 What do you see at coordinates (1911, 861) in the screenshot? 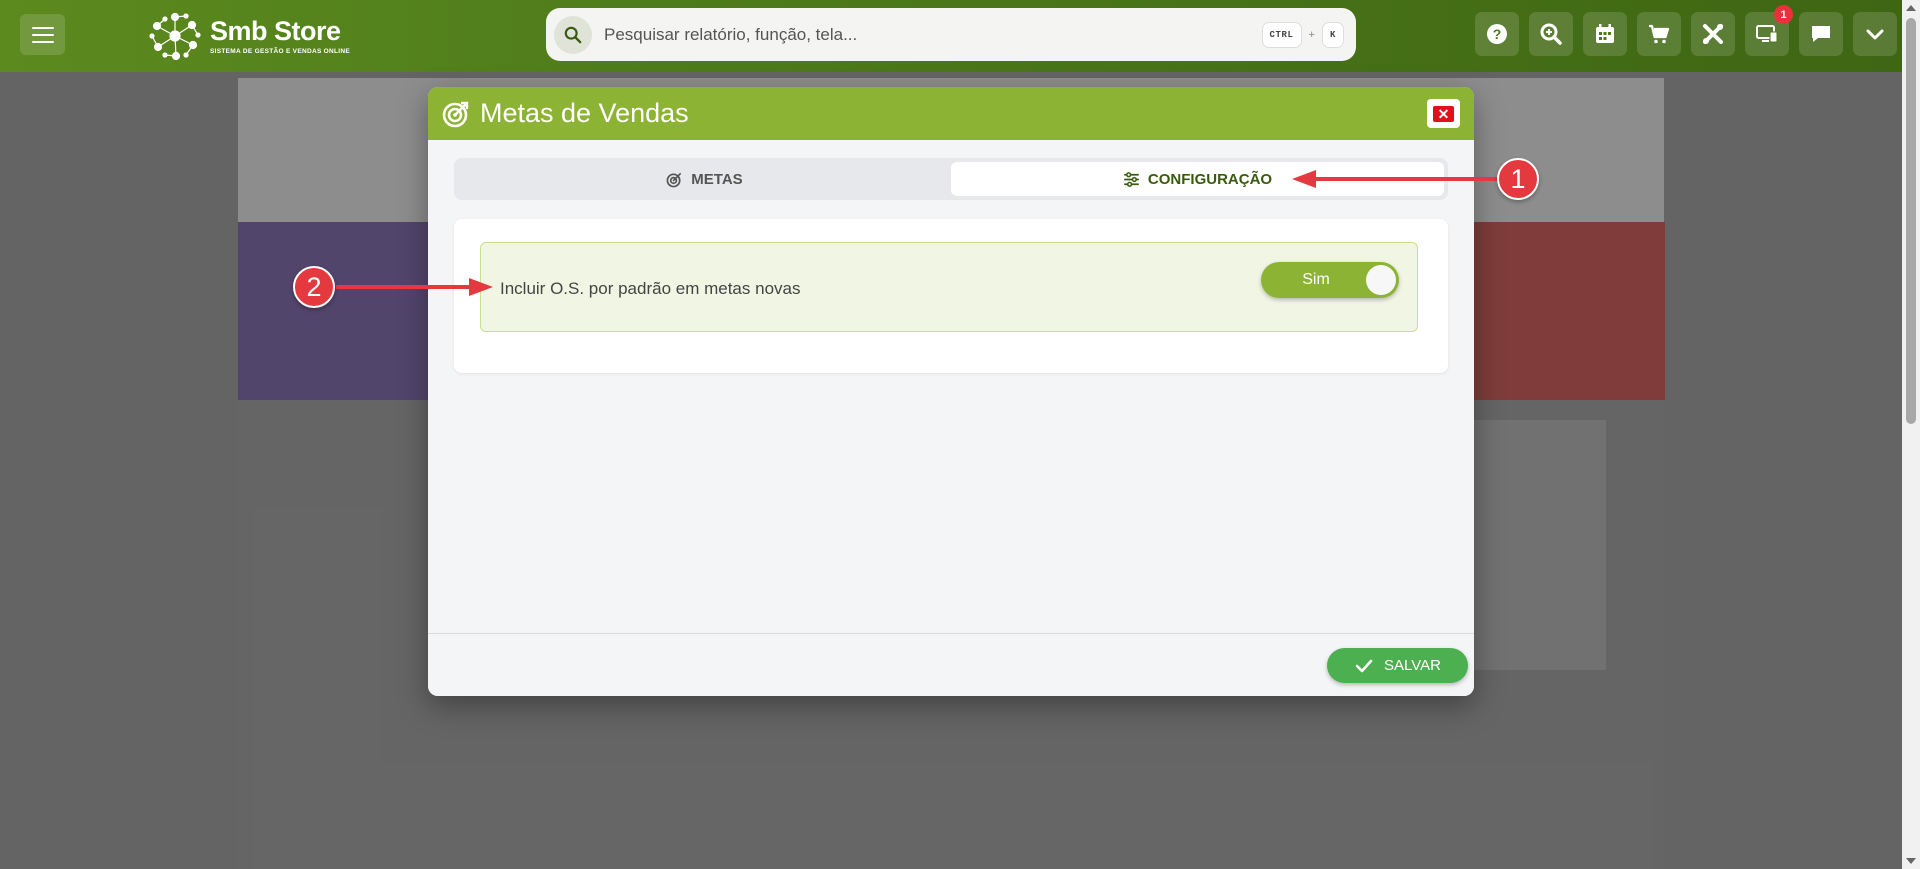
I see `scroll-down-icon` at bounding box center [1911, 861].